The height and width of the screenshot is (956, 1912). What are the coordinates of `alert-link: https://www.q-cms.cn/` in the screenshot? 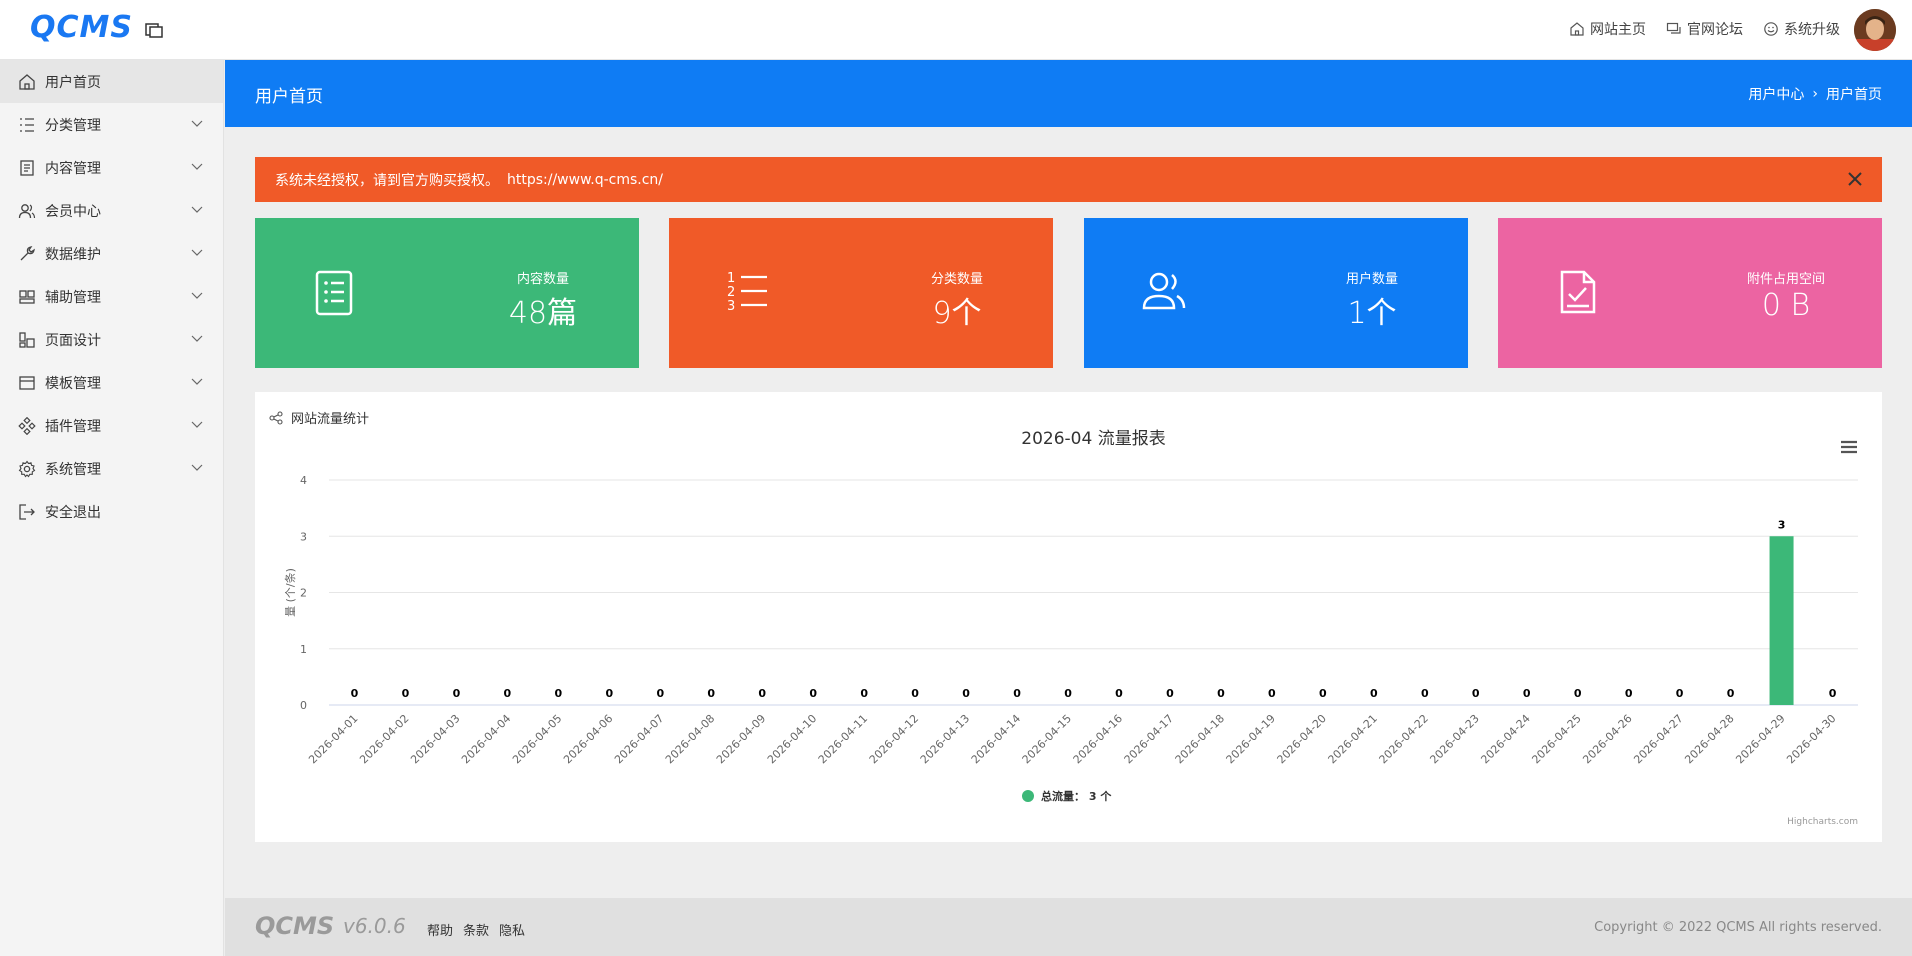 It's located at (585, 180).